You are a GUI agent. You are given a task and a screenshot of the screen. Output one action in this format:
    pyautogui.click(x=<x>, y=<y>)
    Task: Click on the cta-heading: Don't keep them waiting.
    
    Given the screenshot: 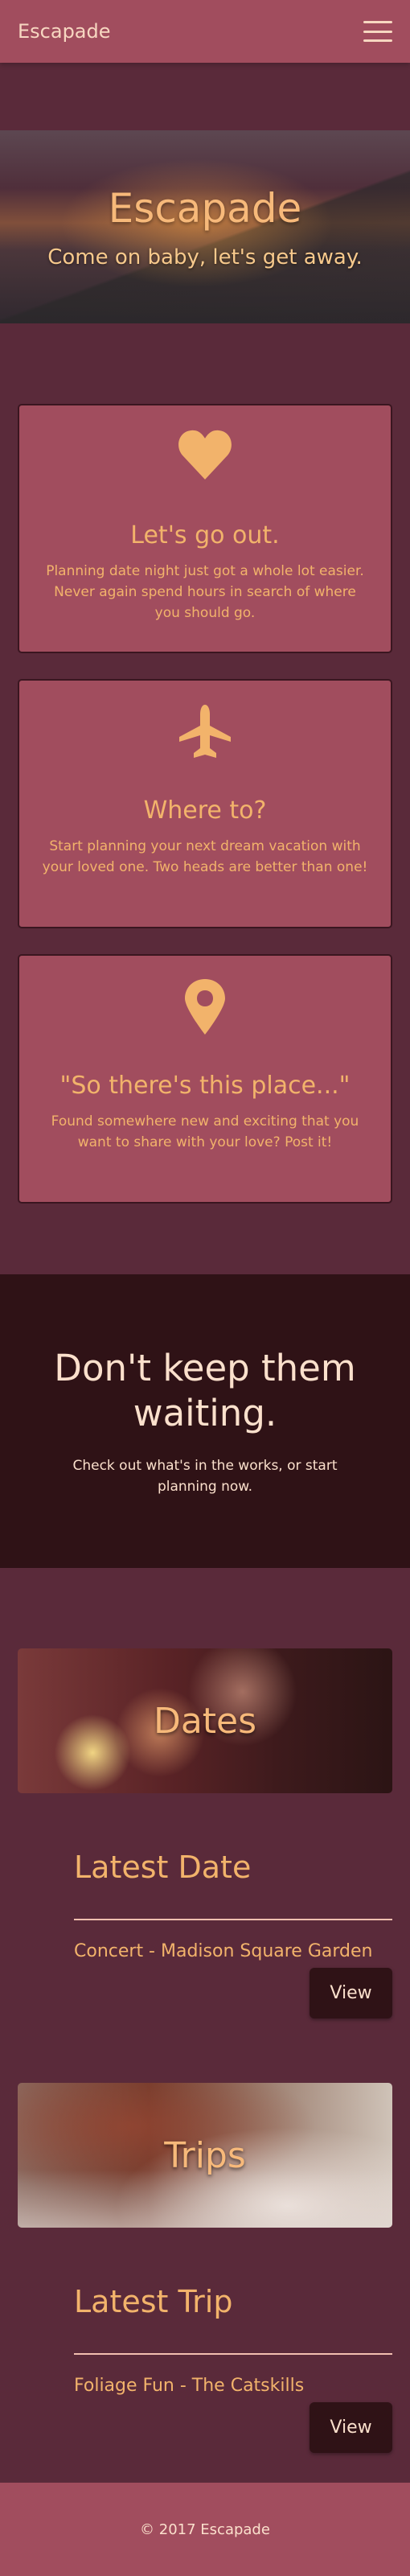 What is the action you would take?
    pyautogui.click(x=205, y=1390)
    